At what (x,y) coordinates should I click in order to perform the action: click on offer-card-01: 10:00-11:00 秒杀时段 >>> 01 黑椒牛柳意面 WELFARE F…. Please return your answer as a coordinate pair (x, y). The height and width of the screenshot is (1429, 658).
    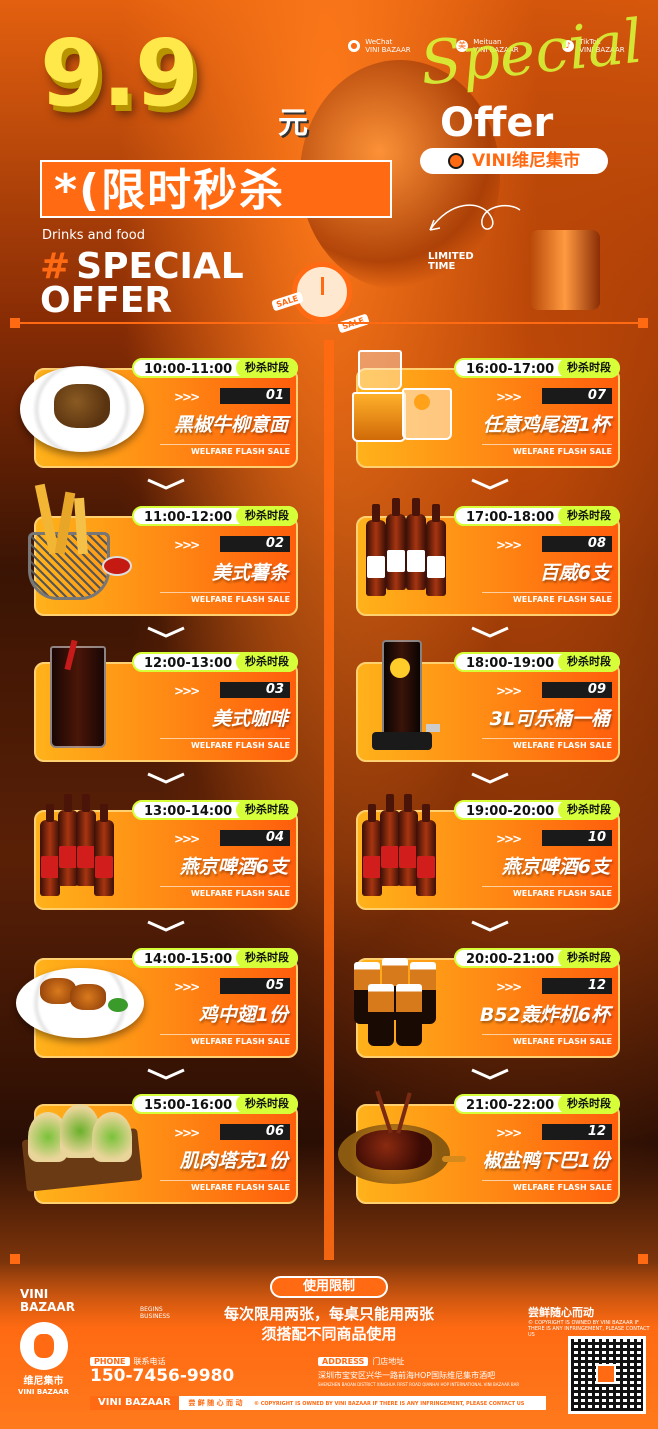
    Looking at the image, I should click on (159, 413).